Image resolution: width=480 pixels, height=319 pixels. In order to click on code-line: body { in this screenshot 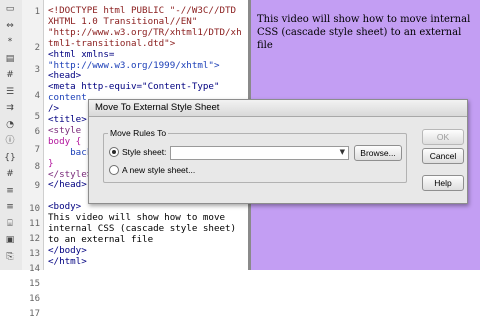, I will do `click(65, 141)`.